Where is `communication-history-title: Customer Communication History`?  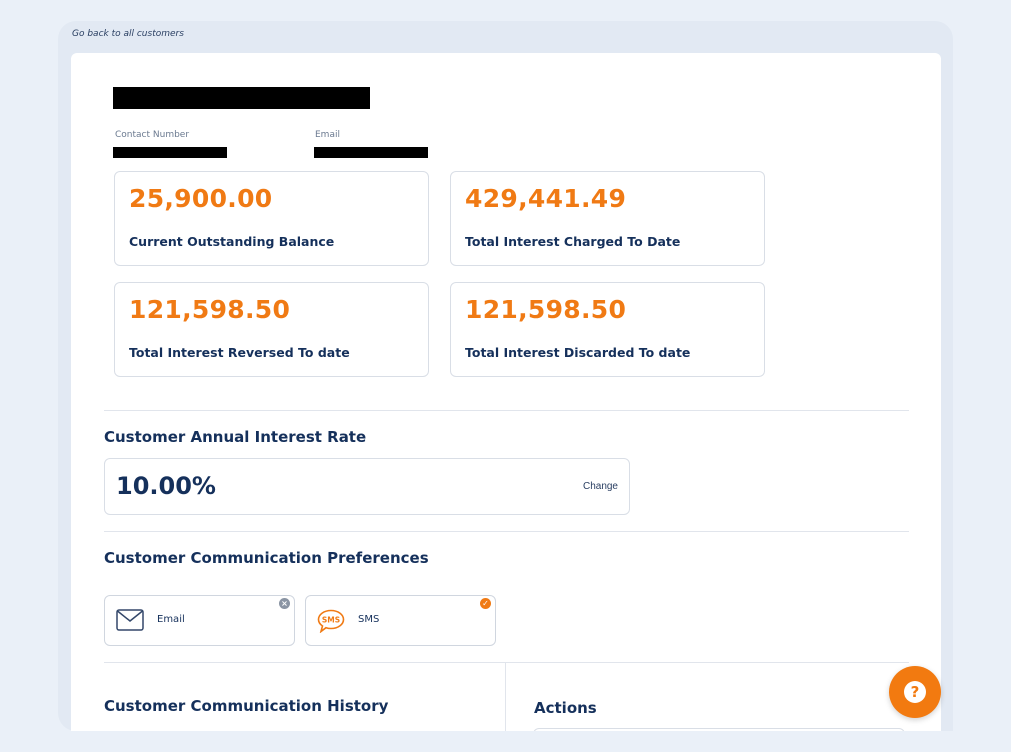
communication-history-title: Customer Communication History is located at coordinates (246, 706).